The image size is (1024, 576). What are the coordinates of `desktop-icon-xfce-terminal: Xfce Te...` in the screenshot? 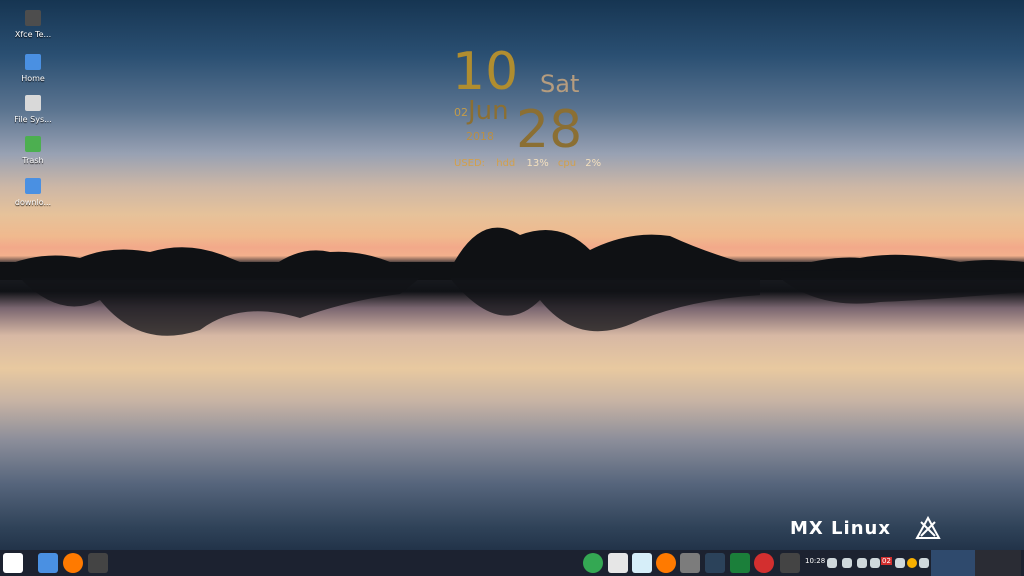 It's located at (33, 24).